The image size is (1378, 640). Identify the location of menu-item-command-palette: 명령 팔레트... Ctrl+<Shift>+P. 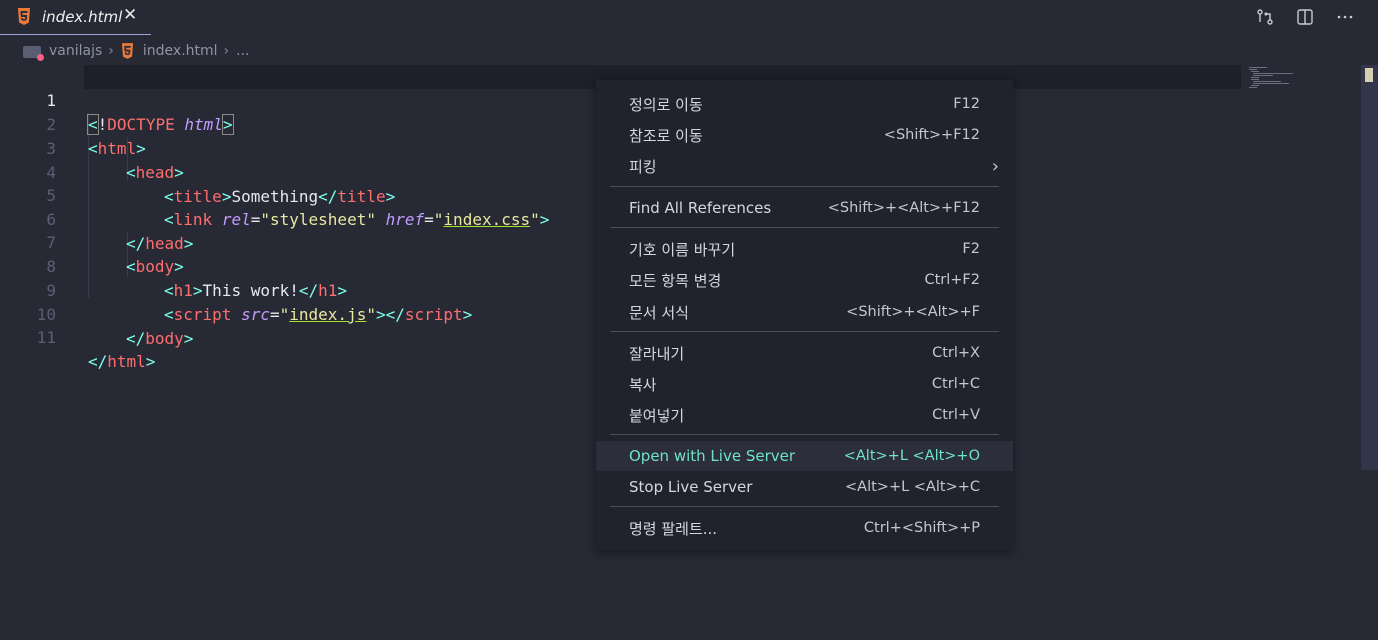
(804, 528).